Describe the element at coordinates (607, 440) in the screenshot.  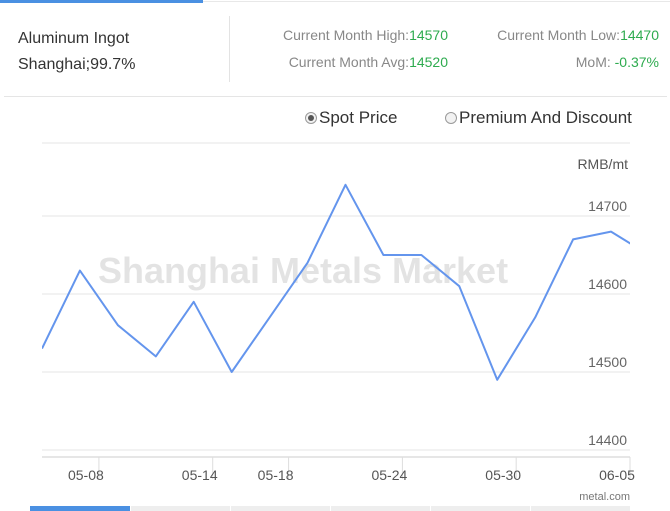
I see `y-tick-label-14400: 14400` at that location.